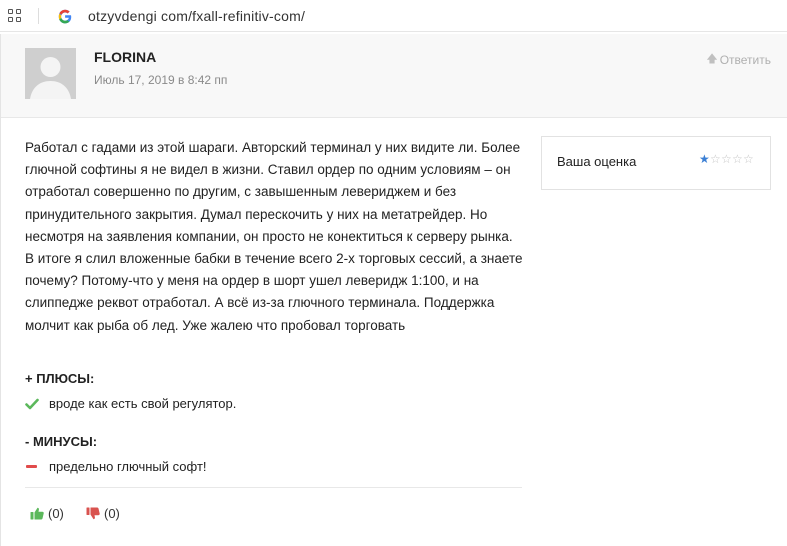 The height and width of the screenshot is (546, 787). Describe the element at coordinates (273, 487) in the screenshot. I see `divider` at that location.